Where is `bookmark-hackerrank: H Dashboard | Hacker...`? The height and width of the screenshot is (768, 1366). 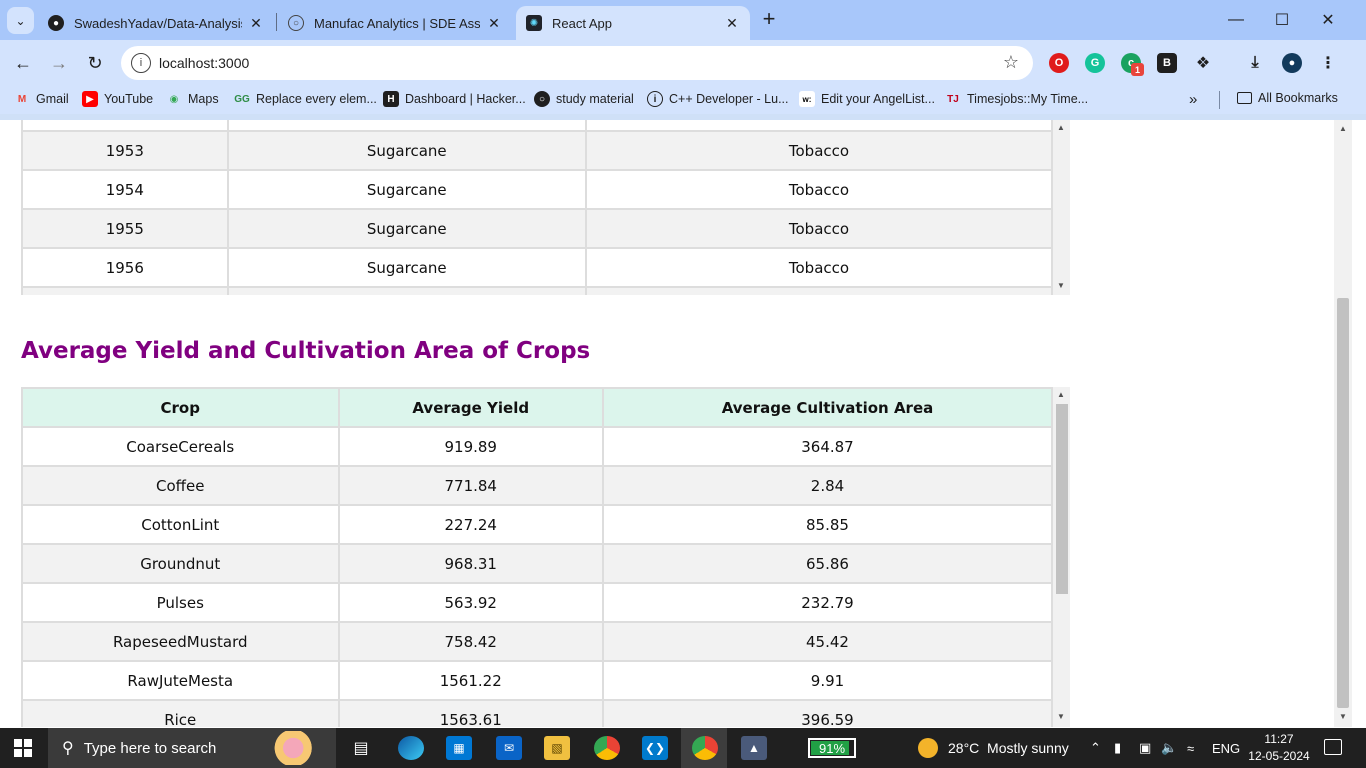
bookmark-hackerrank: H Dashboard | Hacker... is located at coordinates (454, 99).